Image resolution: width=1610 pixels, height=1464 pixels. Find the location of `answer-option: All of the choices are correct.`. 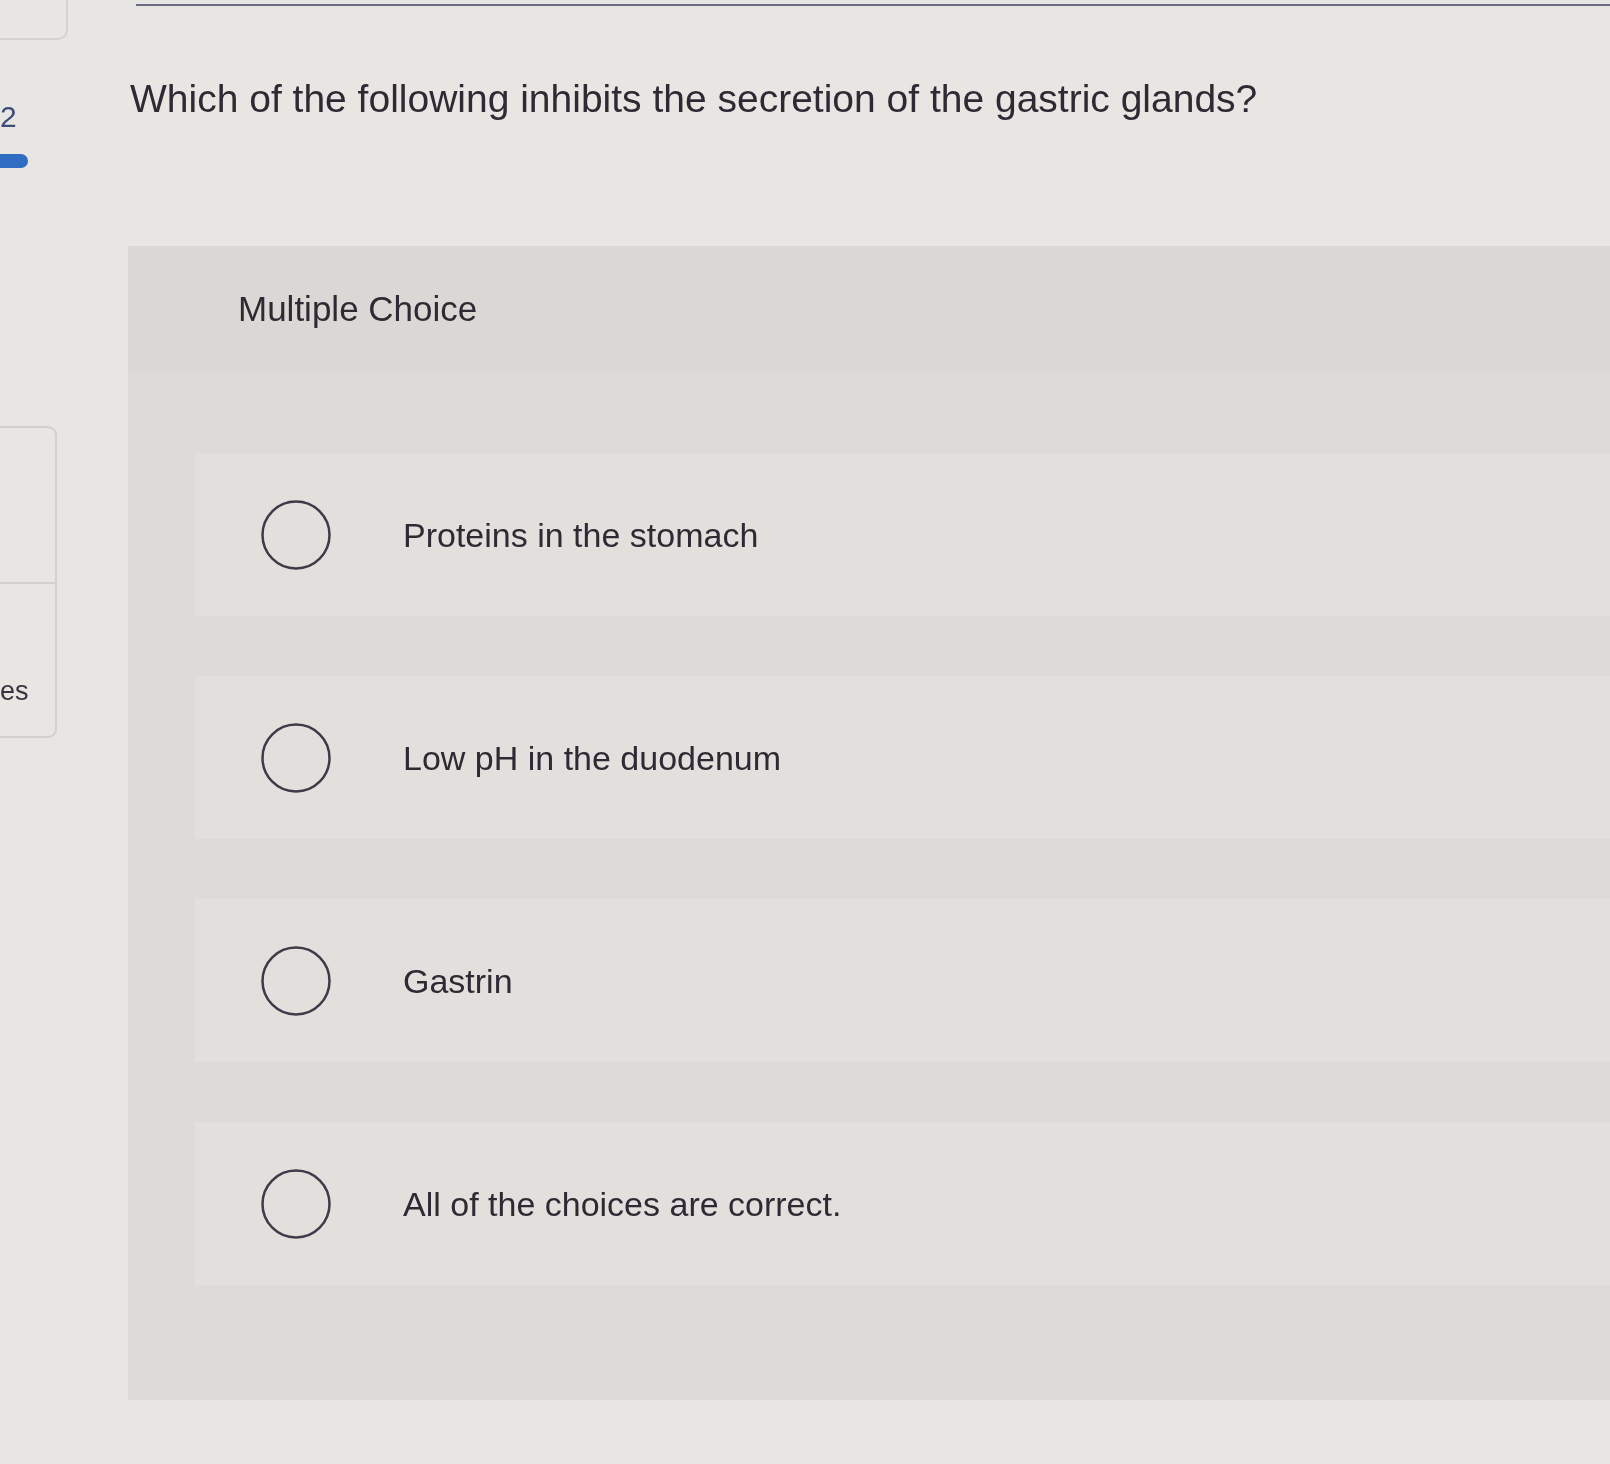

answer-option: All of the choices are correct. is located at coordinates (902, 1203).